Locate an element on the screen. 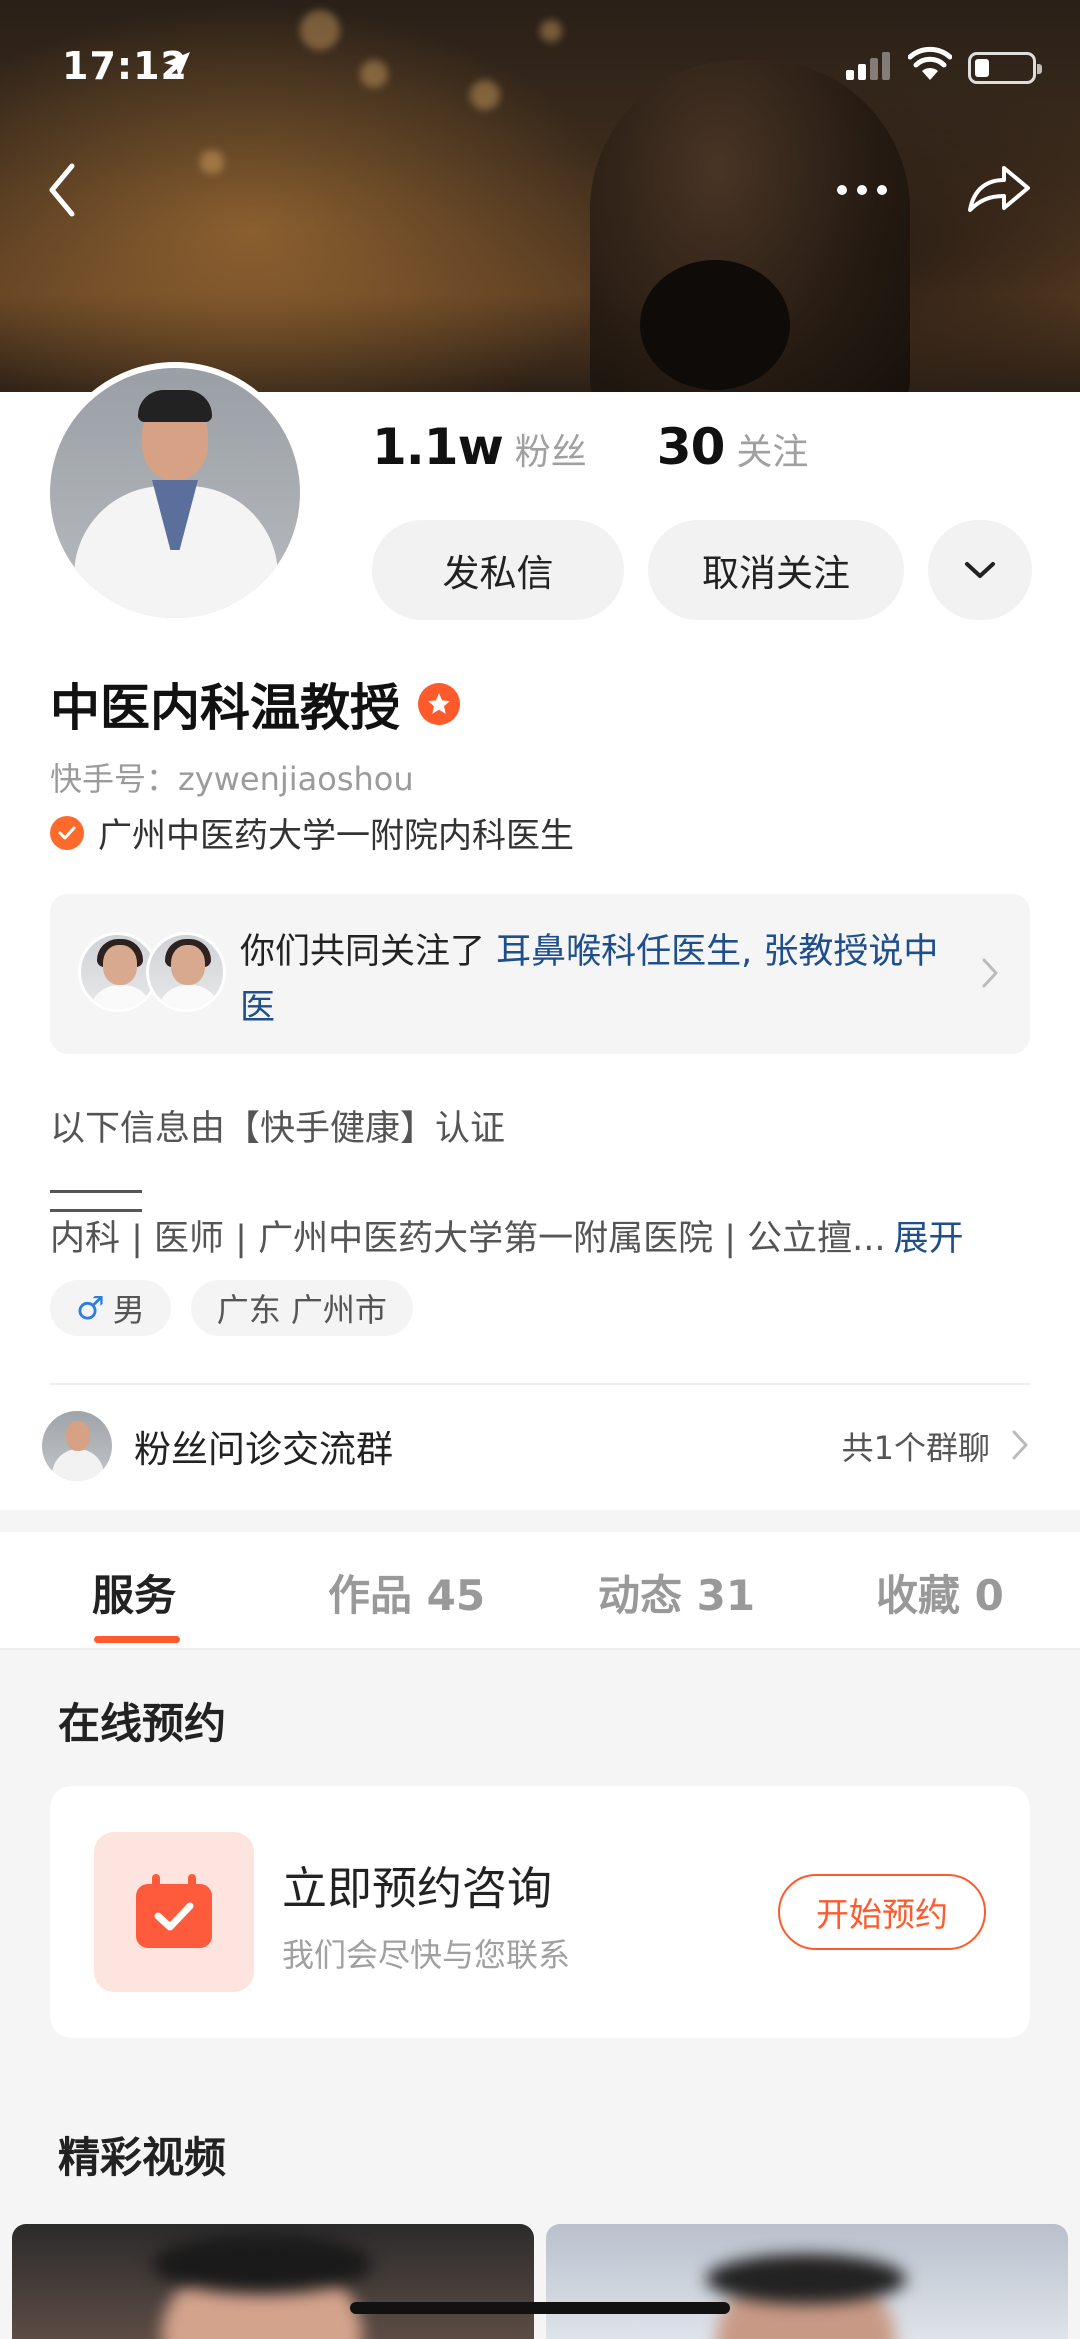 Image resolution: width=1080 pixels, height=2339 pixels. group-avatar is located at coordinates (77, 1446).